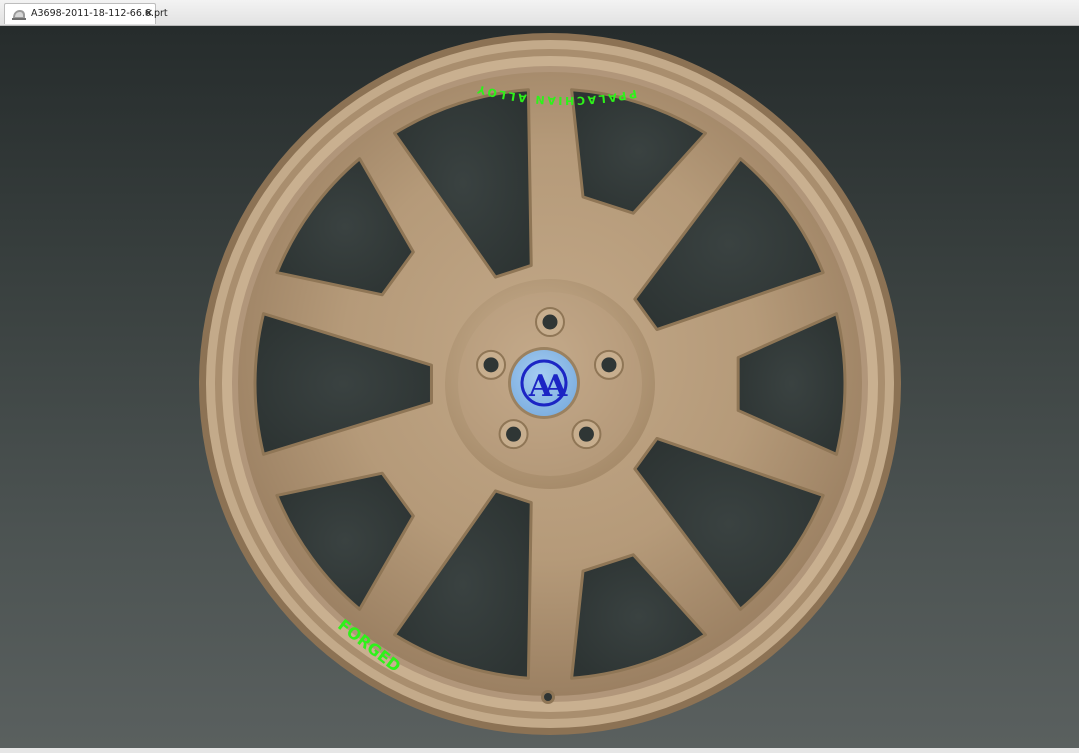 Image resolution: width=1079 pixels, height=753 pixels. What do you see at coordinates (539, 750) in the screenshot?
I see `status-strip` at bounding box center [539, 750].